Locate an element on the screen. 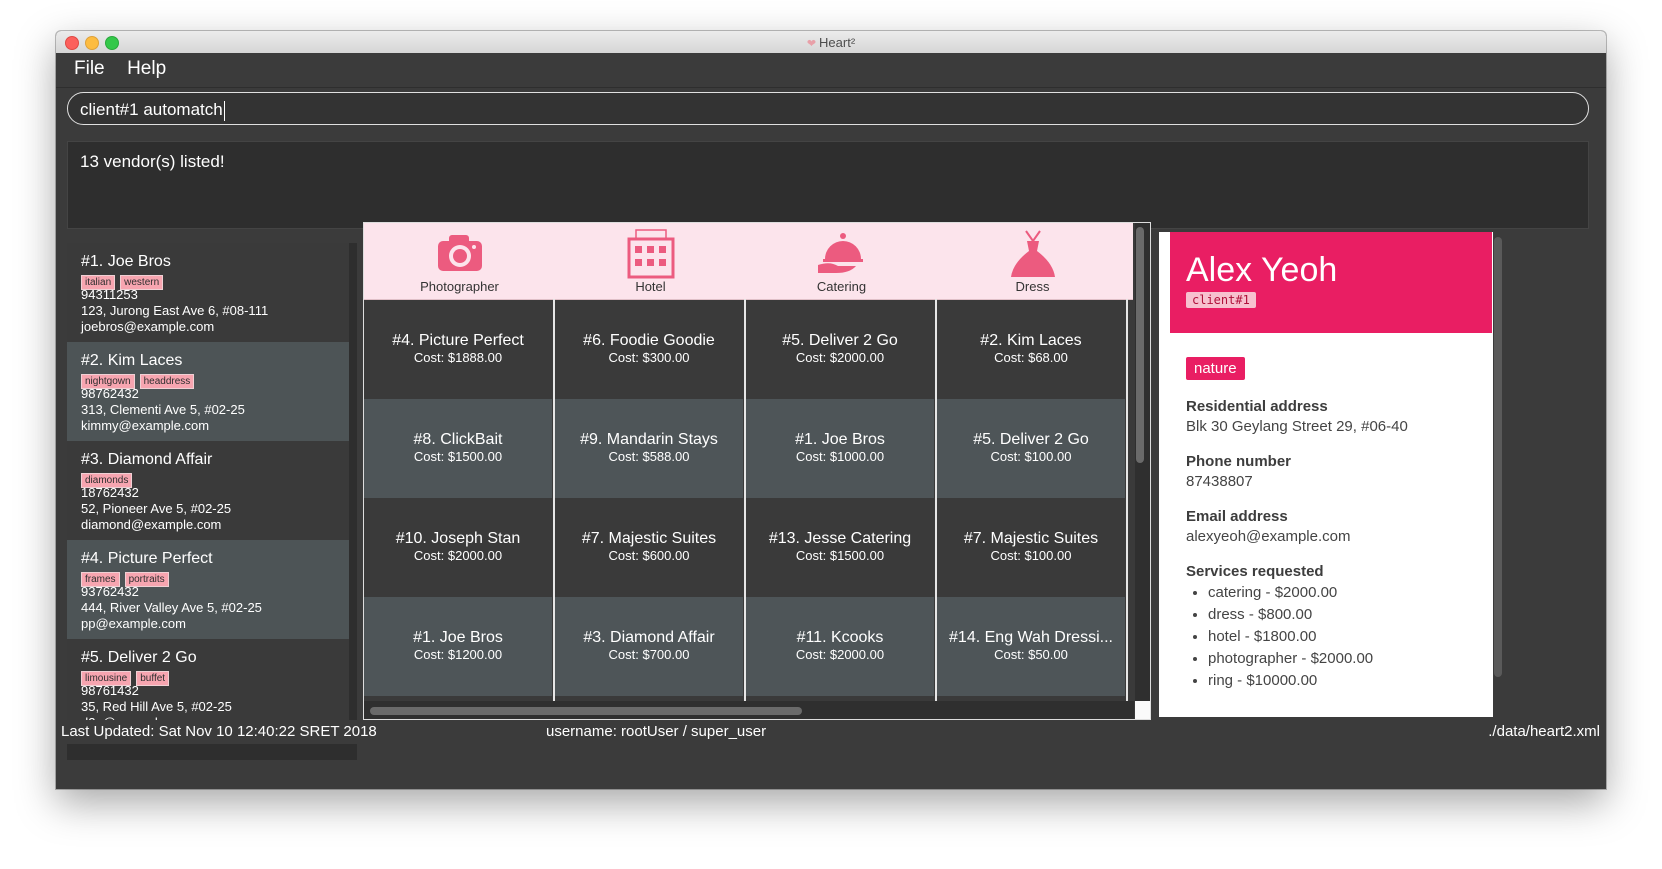 Image resolution: width=1662 pixels, height=869 pixels. grid-vertical-scrollbar is located at coordinates (1140, 345).